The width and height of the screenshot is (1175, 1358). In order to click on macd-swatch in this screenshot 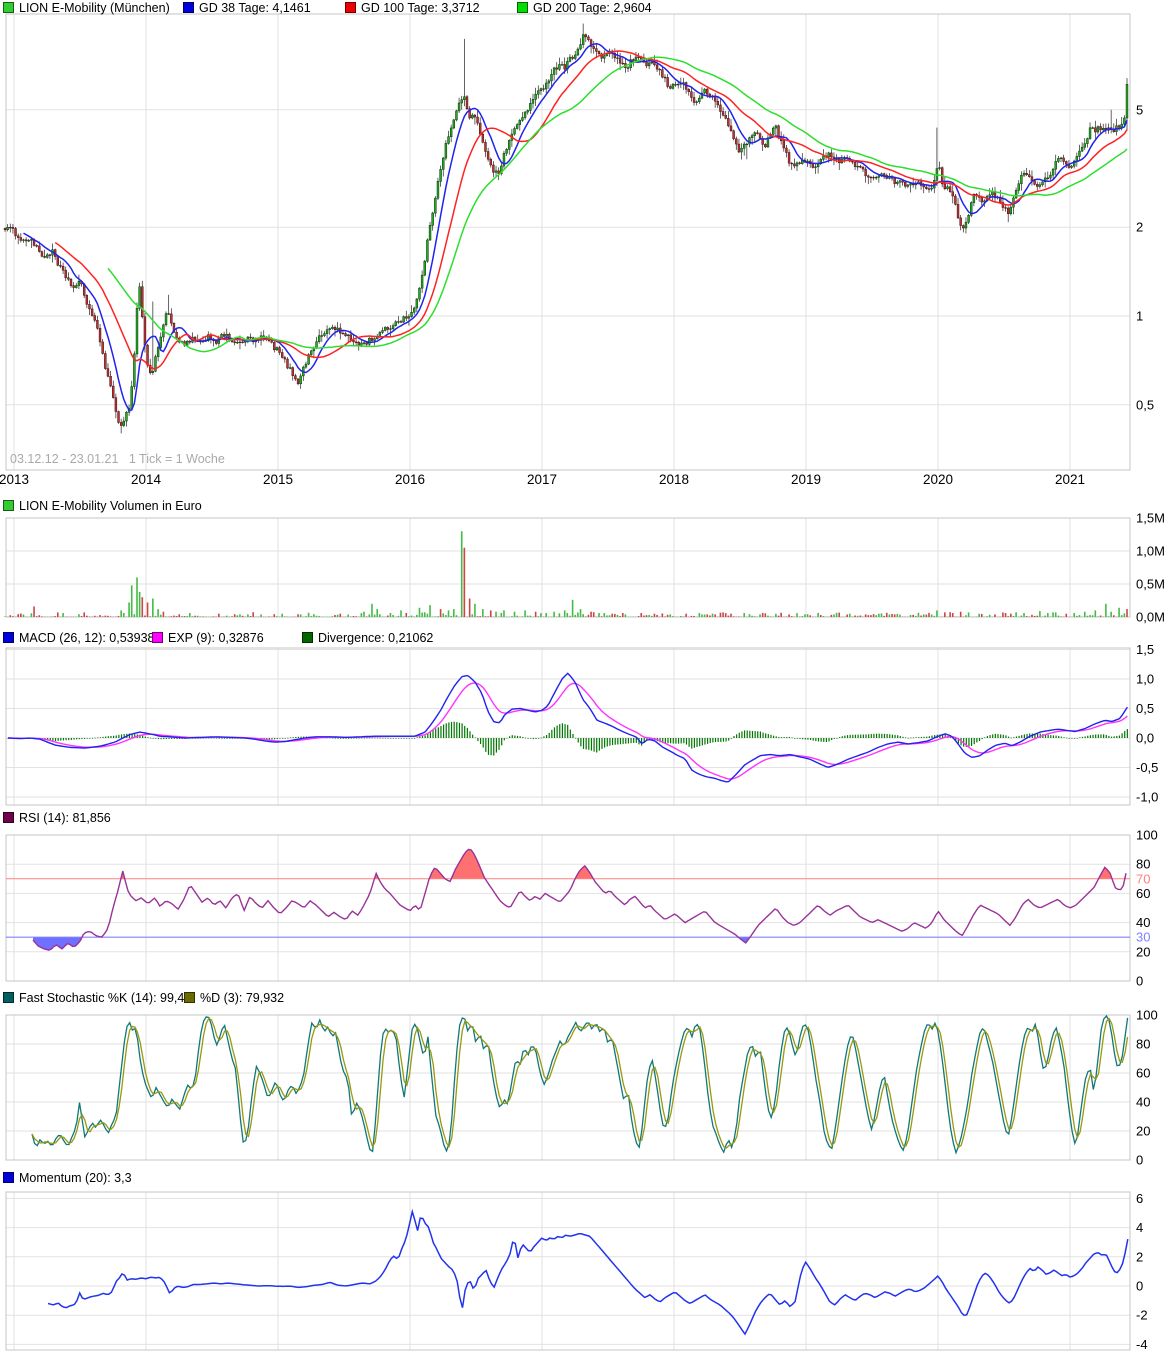, I will do `click(8, 637)`.